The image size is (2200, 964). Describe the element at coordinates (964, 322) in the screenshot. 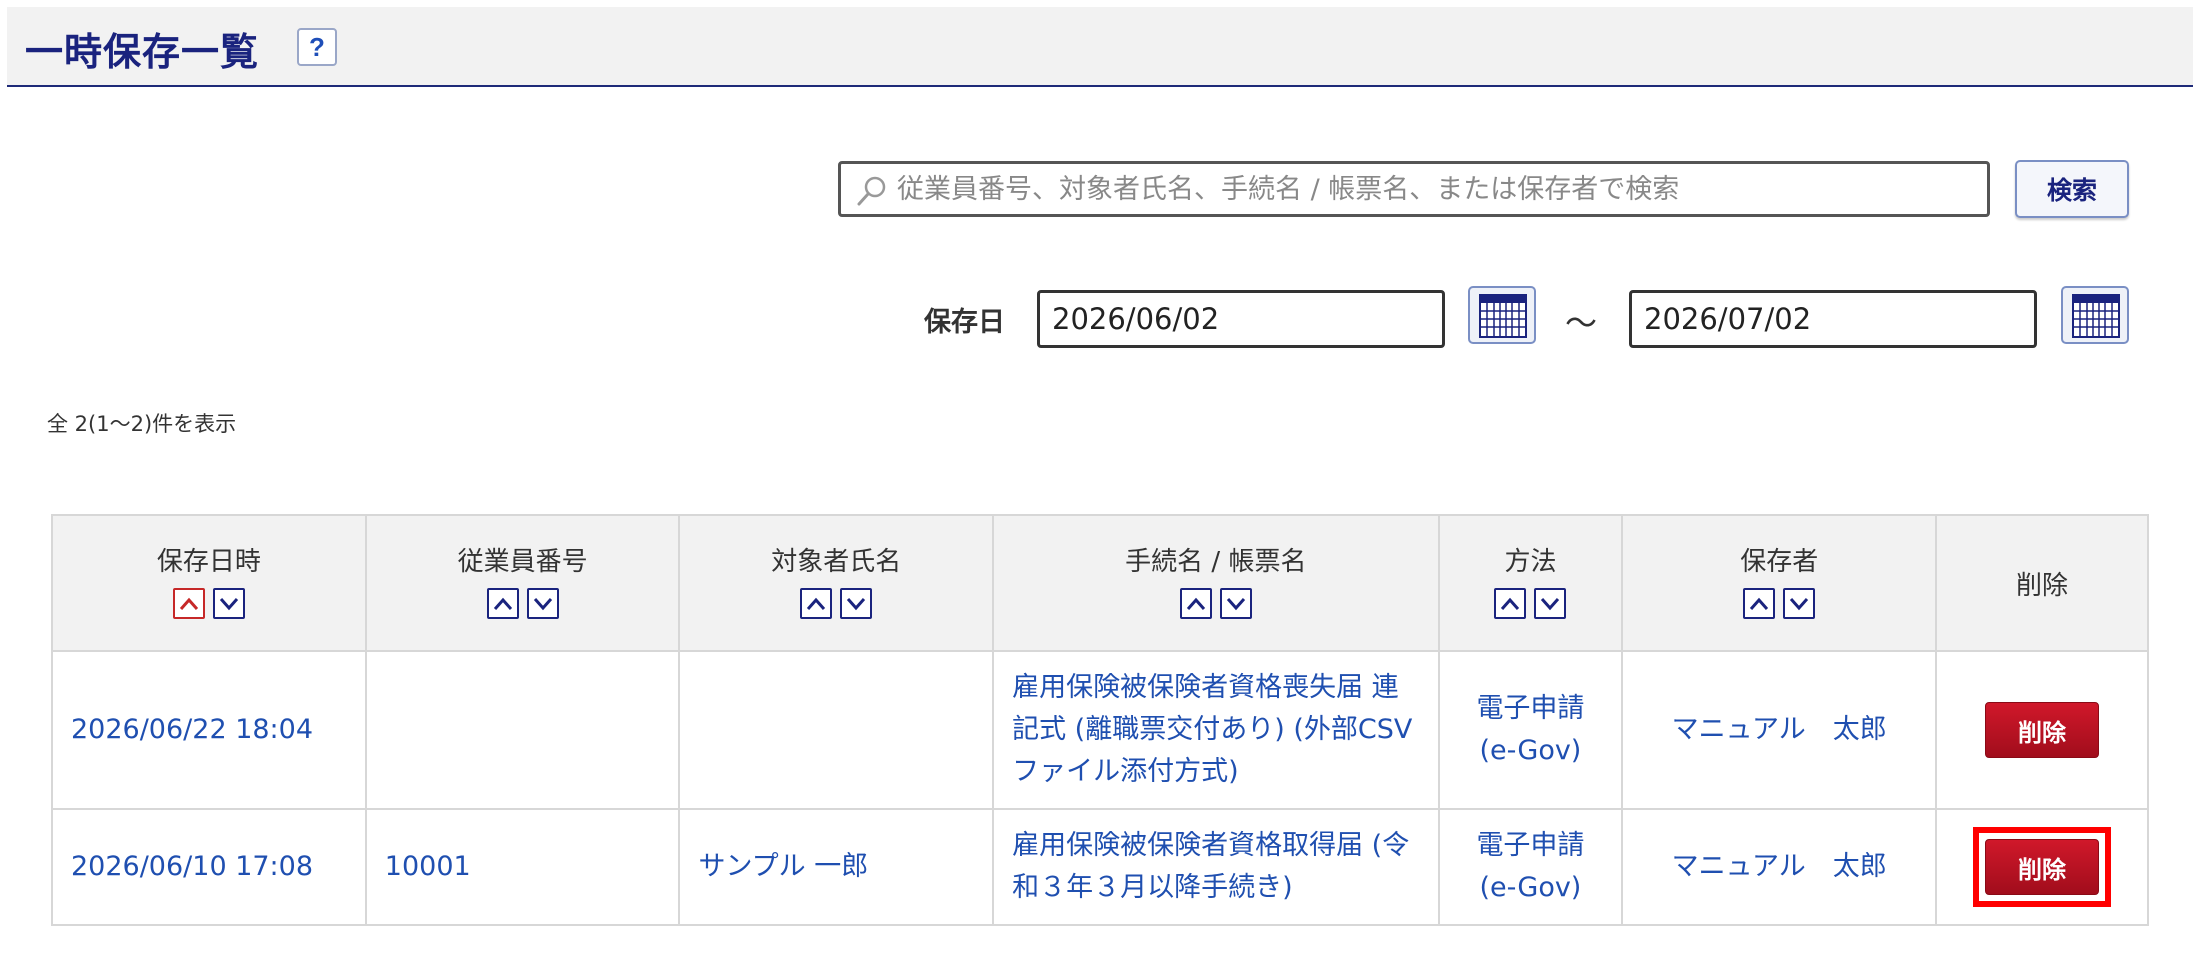

I see `saved-date-label: 保存日` at that location.